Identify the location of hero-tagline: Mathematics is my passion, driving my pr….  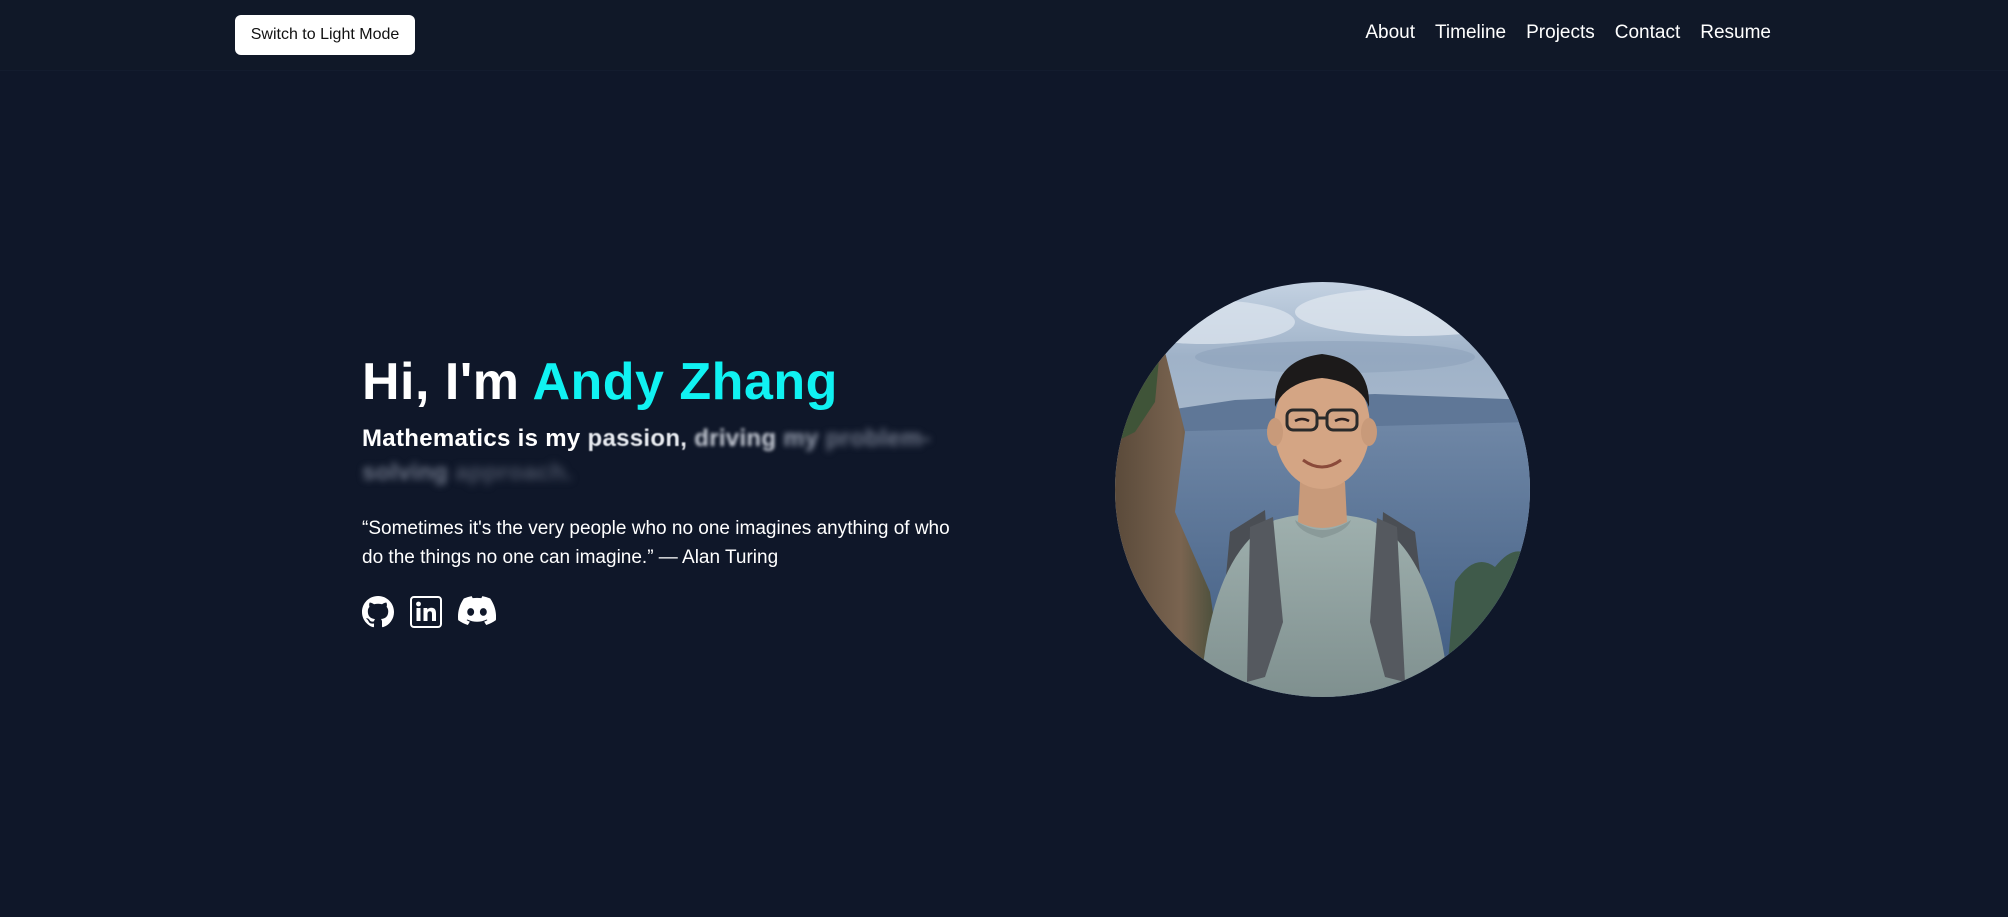
(662, 456).